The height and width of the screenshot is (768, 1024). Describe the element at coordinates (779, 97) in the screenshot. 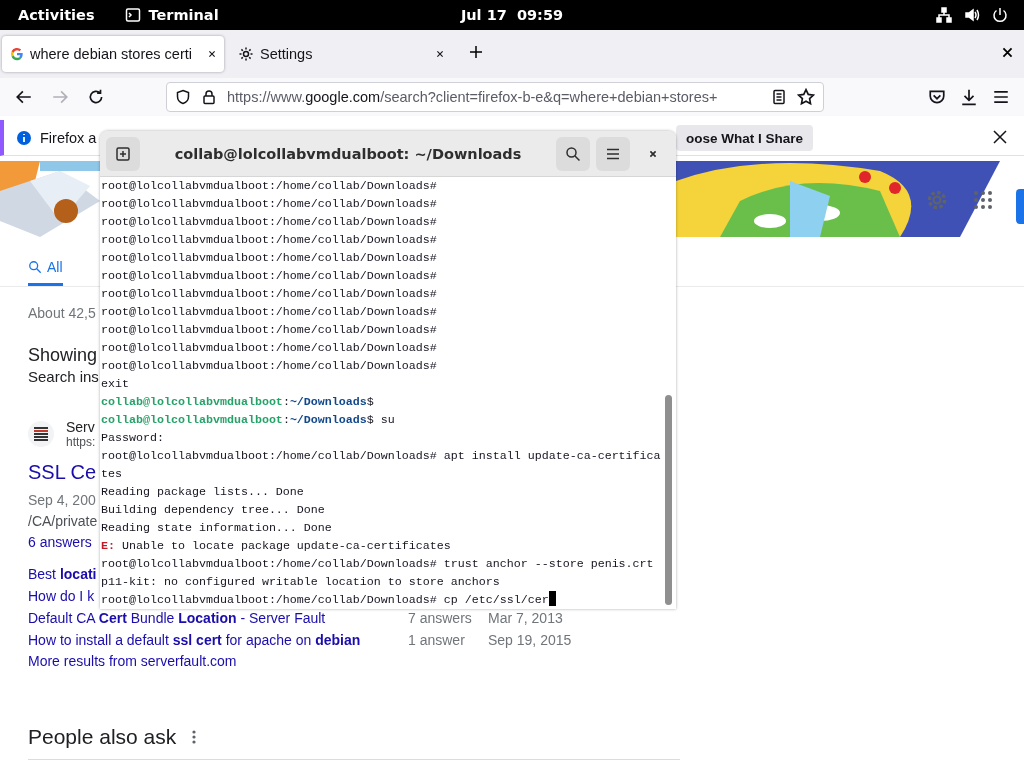

I see `reader-view-icon` at that location.